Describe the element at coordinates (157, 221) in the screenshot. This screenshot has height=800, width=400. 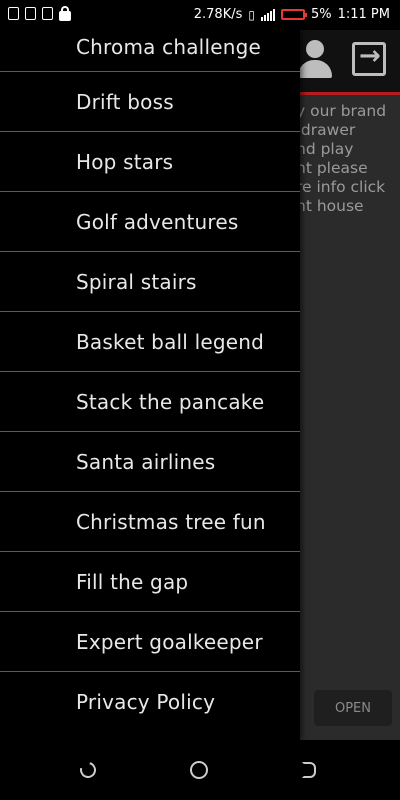
I see `drawer-item-label: Golf adventures` at that location.